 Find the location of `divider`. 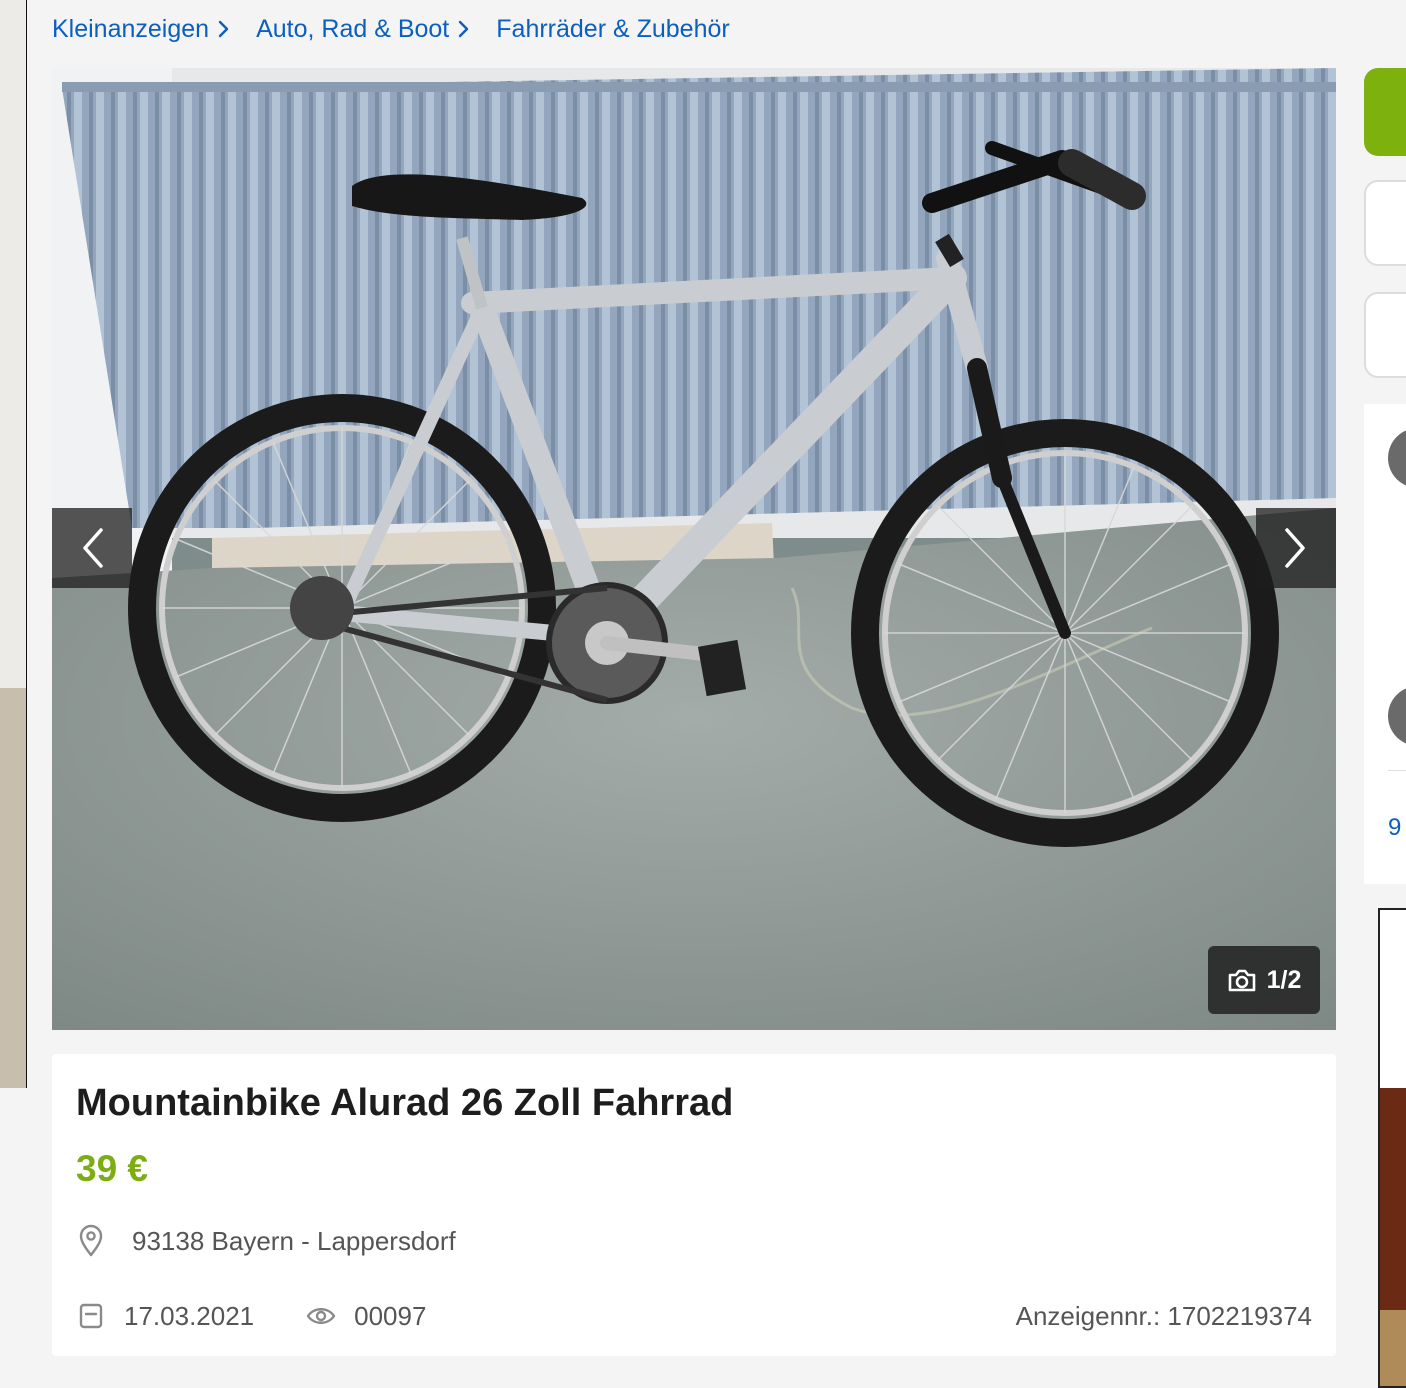

divider is located at coordinates (1397, 770).